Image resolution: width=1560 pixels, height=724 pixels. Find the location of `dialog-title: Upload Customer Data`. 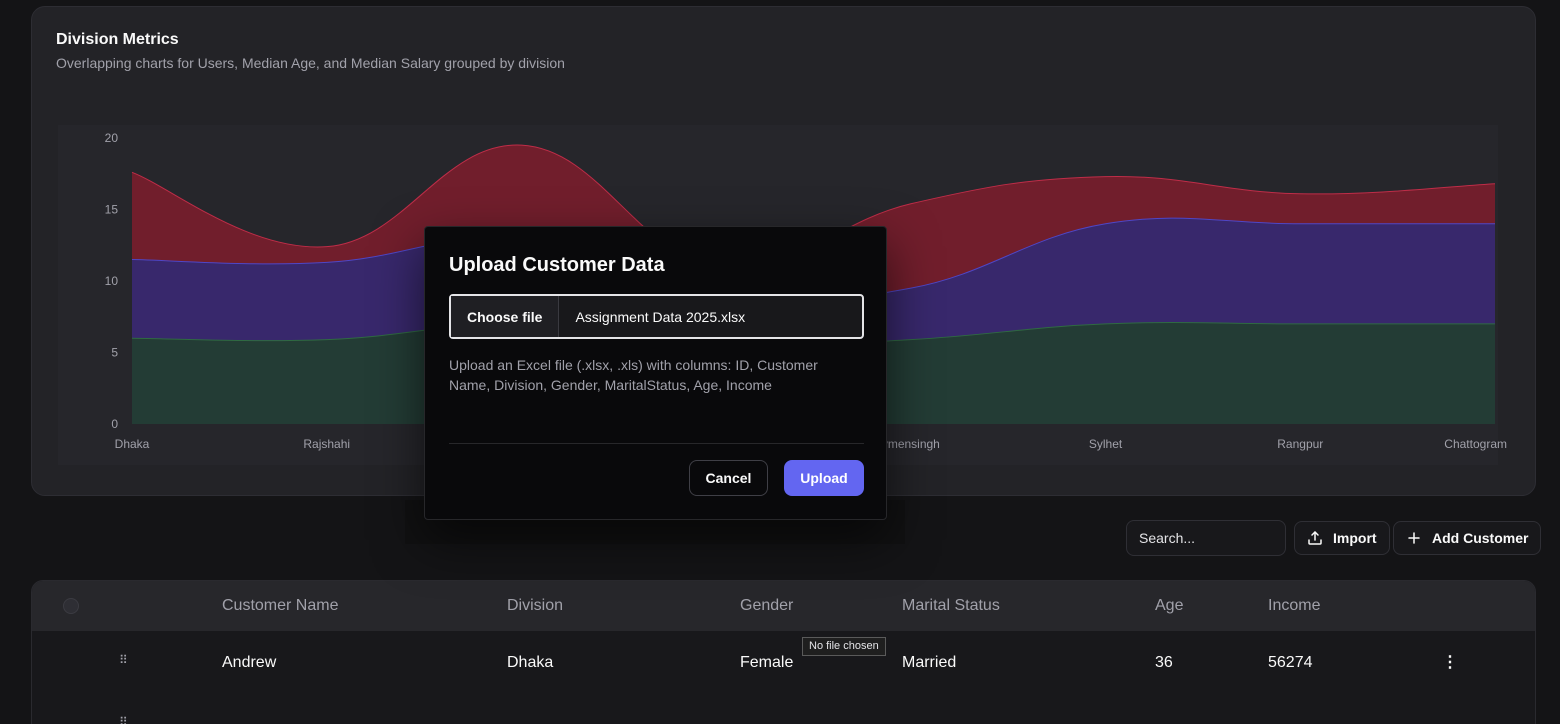

dialog-title: Upload Customer Data is located at coordinates (557, 265).